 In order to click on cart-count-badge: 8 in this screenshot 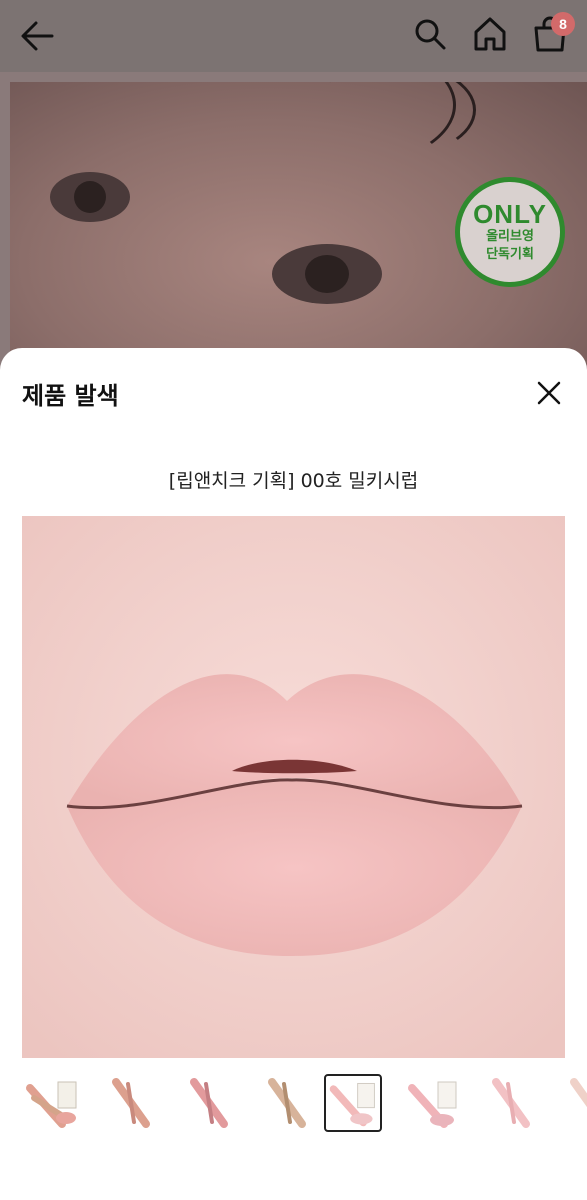, I will do `click(563, 24)`.